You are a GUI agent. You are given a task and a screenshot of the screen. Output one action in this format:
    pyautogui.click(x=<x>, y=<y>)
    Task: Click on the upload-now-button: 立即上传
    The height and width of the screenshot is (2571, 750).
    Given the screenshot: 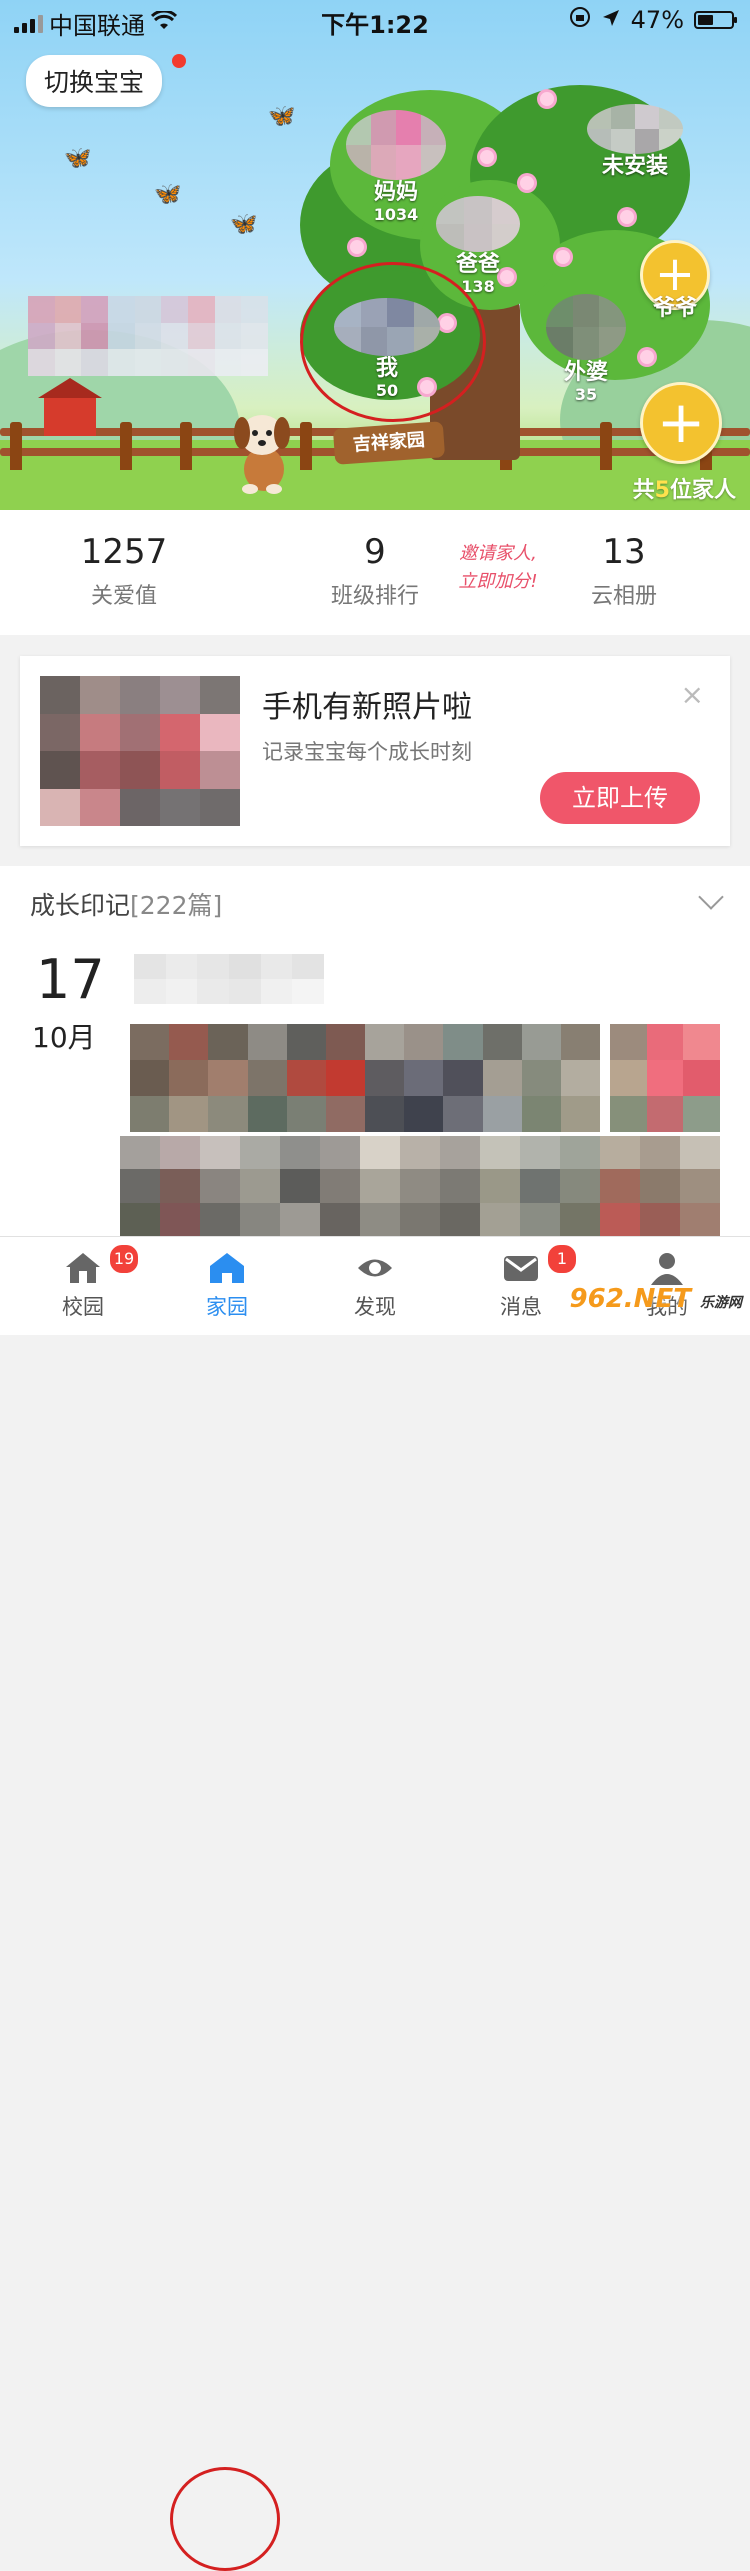 What is the action you would take?
    pyautogui.click(x=620, y=798)
    